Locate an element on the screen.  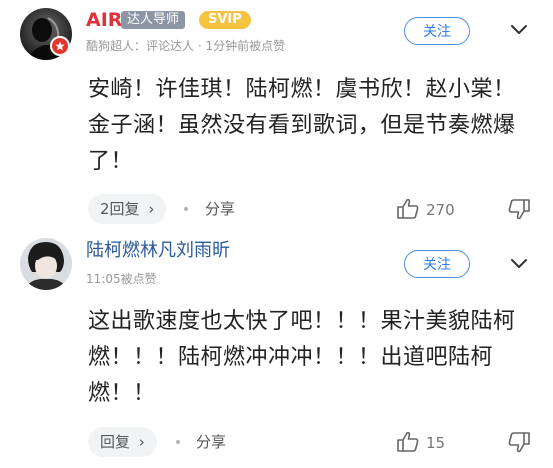
reply-button: 回复 › is located at coordinates (122, 442).